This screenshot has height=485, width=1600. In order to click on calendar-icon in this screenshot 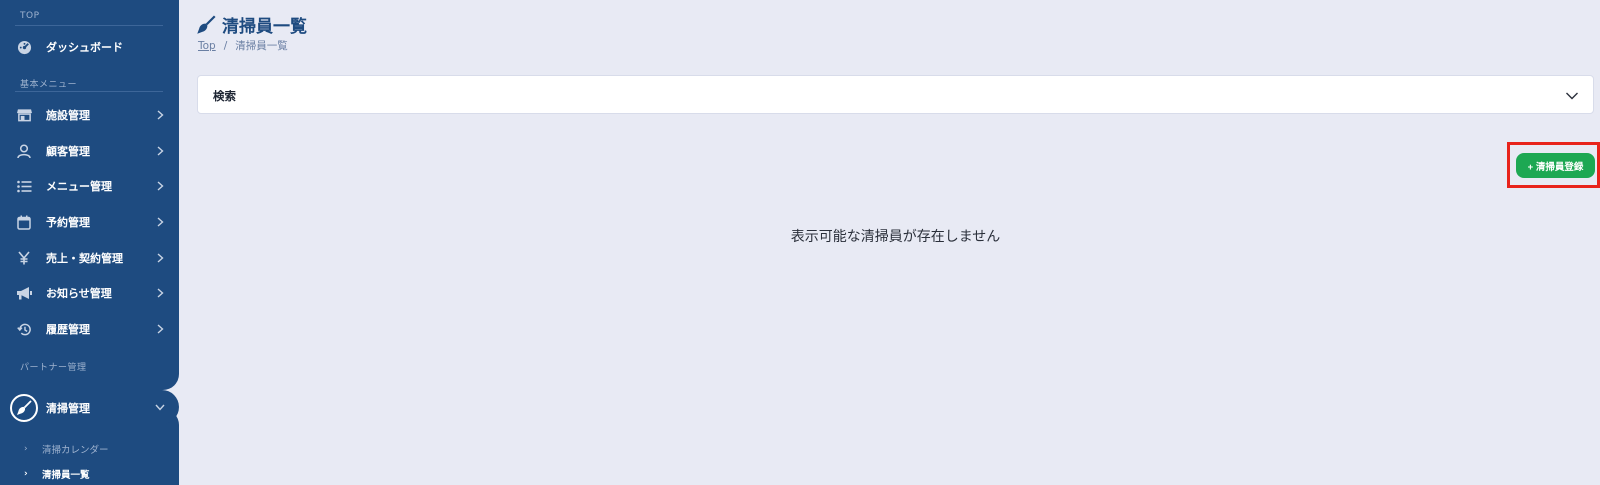, I will do `click(24, 222)`.